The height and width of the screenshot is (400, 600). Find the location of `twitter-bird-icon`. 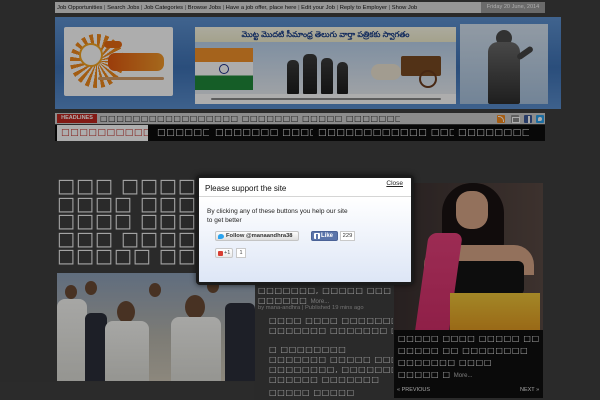

twitter-bird-icon is located at coordinates (221, 236).